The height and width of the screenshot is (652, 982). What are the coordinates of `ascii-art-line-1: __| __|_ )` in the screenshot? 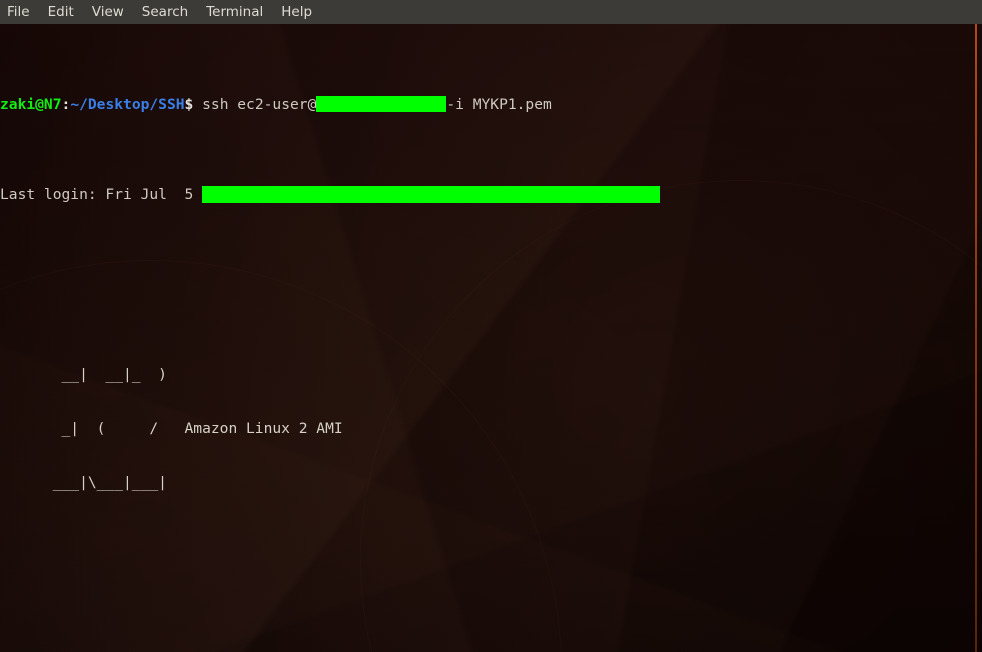 It's located at (83, 374).